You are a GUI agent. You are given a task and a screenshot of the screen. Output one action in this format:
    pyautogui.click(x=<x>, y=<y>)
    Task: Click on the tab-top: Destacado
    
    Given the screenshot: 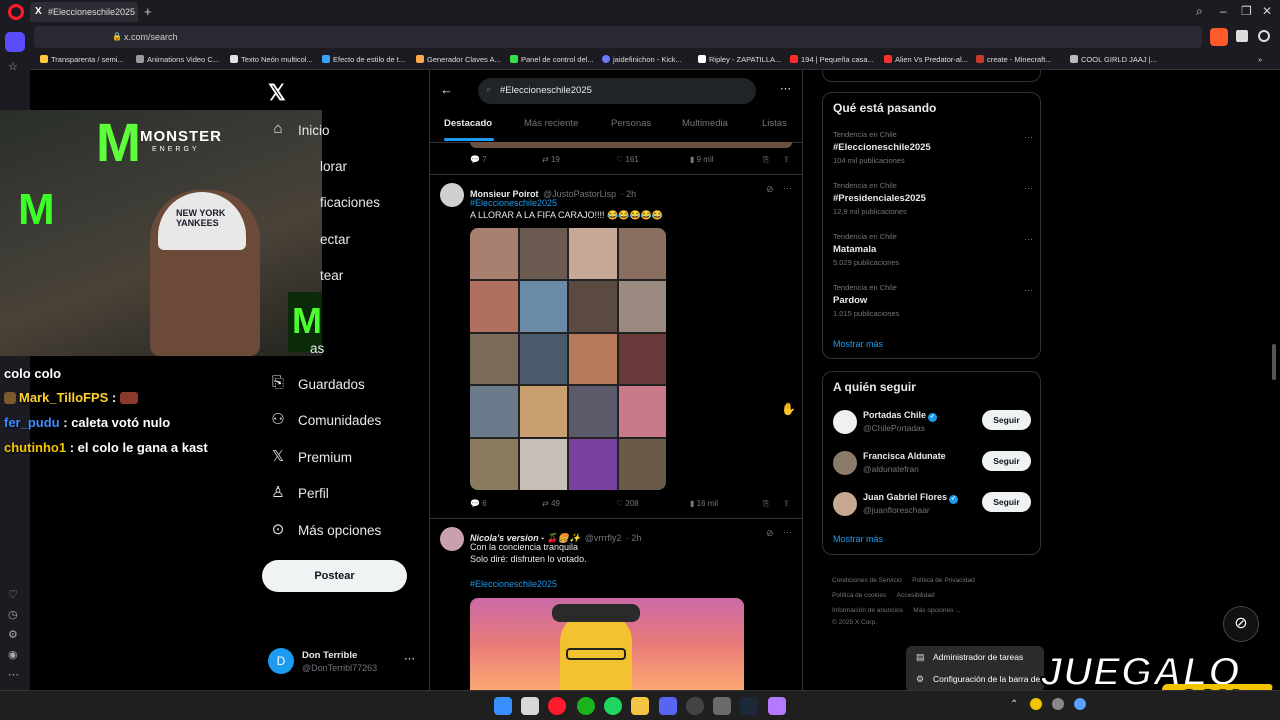 What is the action you would take?
    pyautogui.click(x=468, y=123)
    